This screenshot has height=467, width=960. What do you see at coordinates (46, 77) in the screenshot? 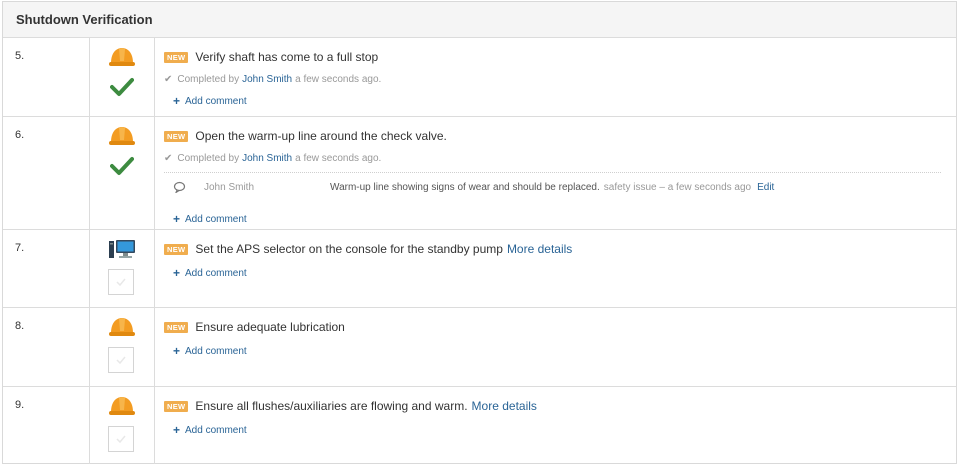
I see `task-number: 5.` at bounding box center [46, 77].